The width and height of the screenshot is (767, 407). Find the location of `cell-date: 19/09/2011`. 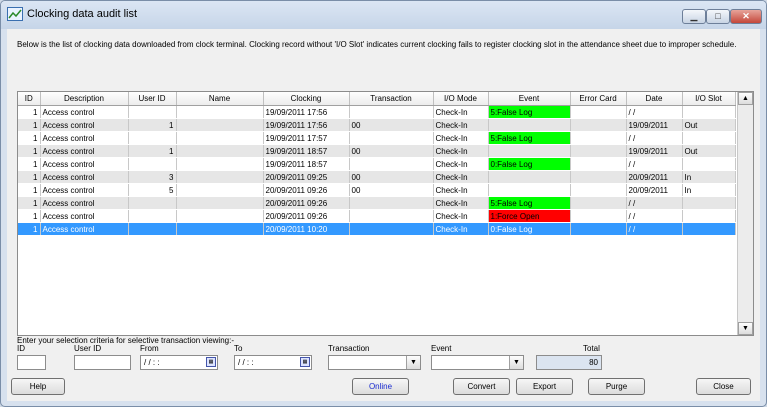

cell-date: 19/09/2011 is located at coordinates (654, 125).